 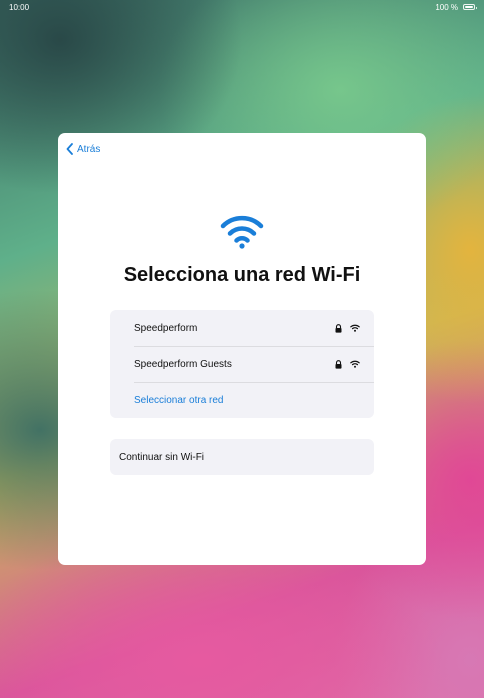 What do you see at coordinates (242, 275) in the screenshot?
I see `page-title: Selecciona una red Wi-Fi` at bounding box center [242, 275].